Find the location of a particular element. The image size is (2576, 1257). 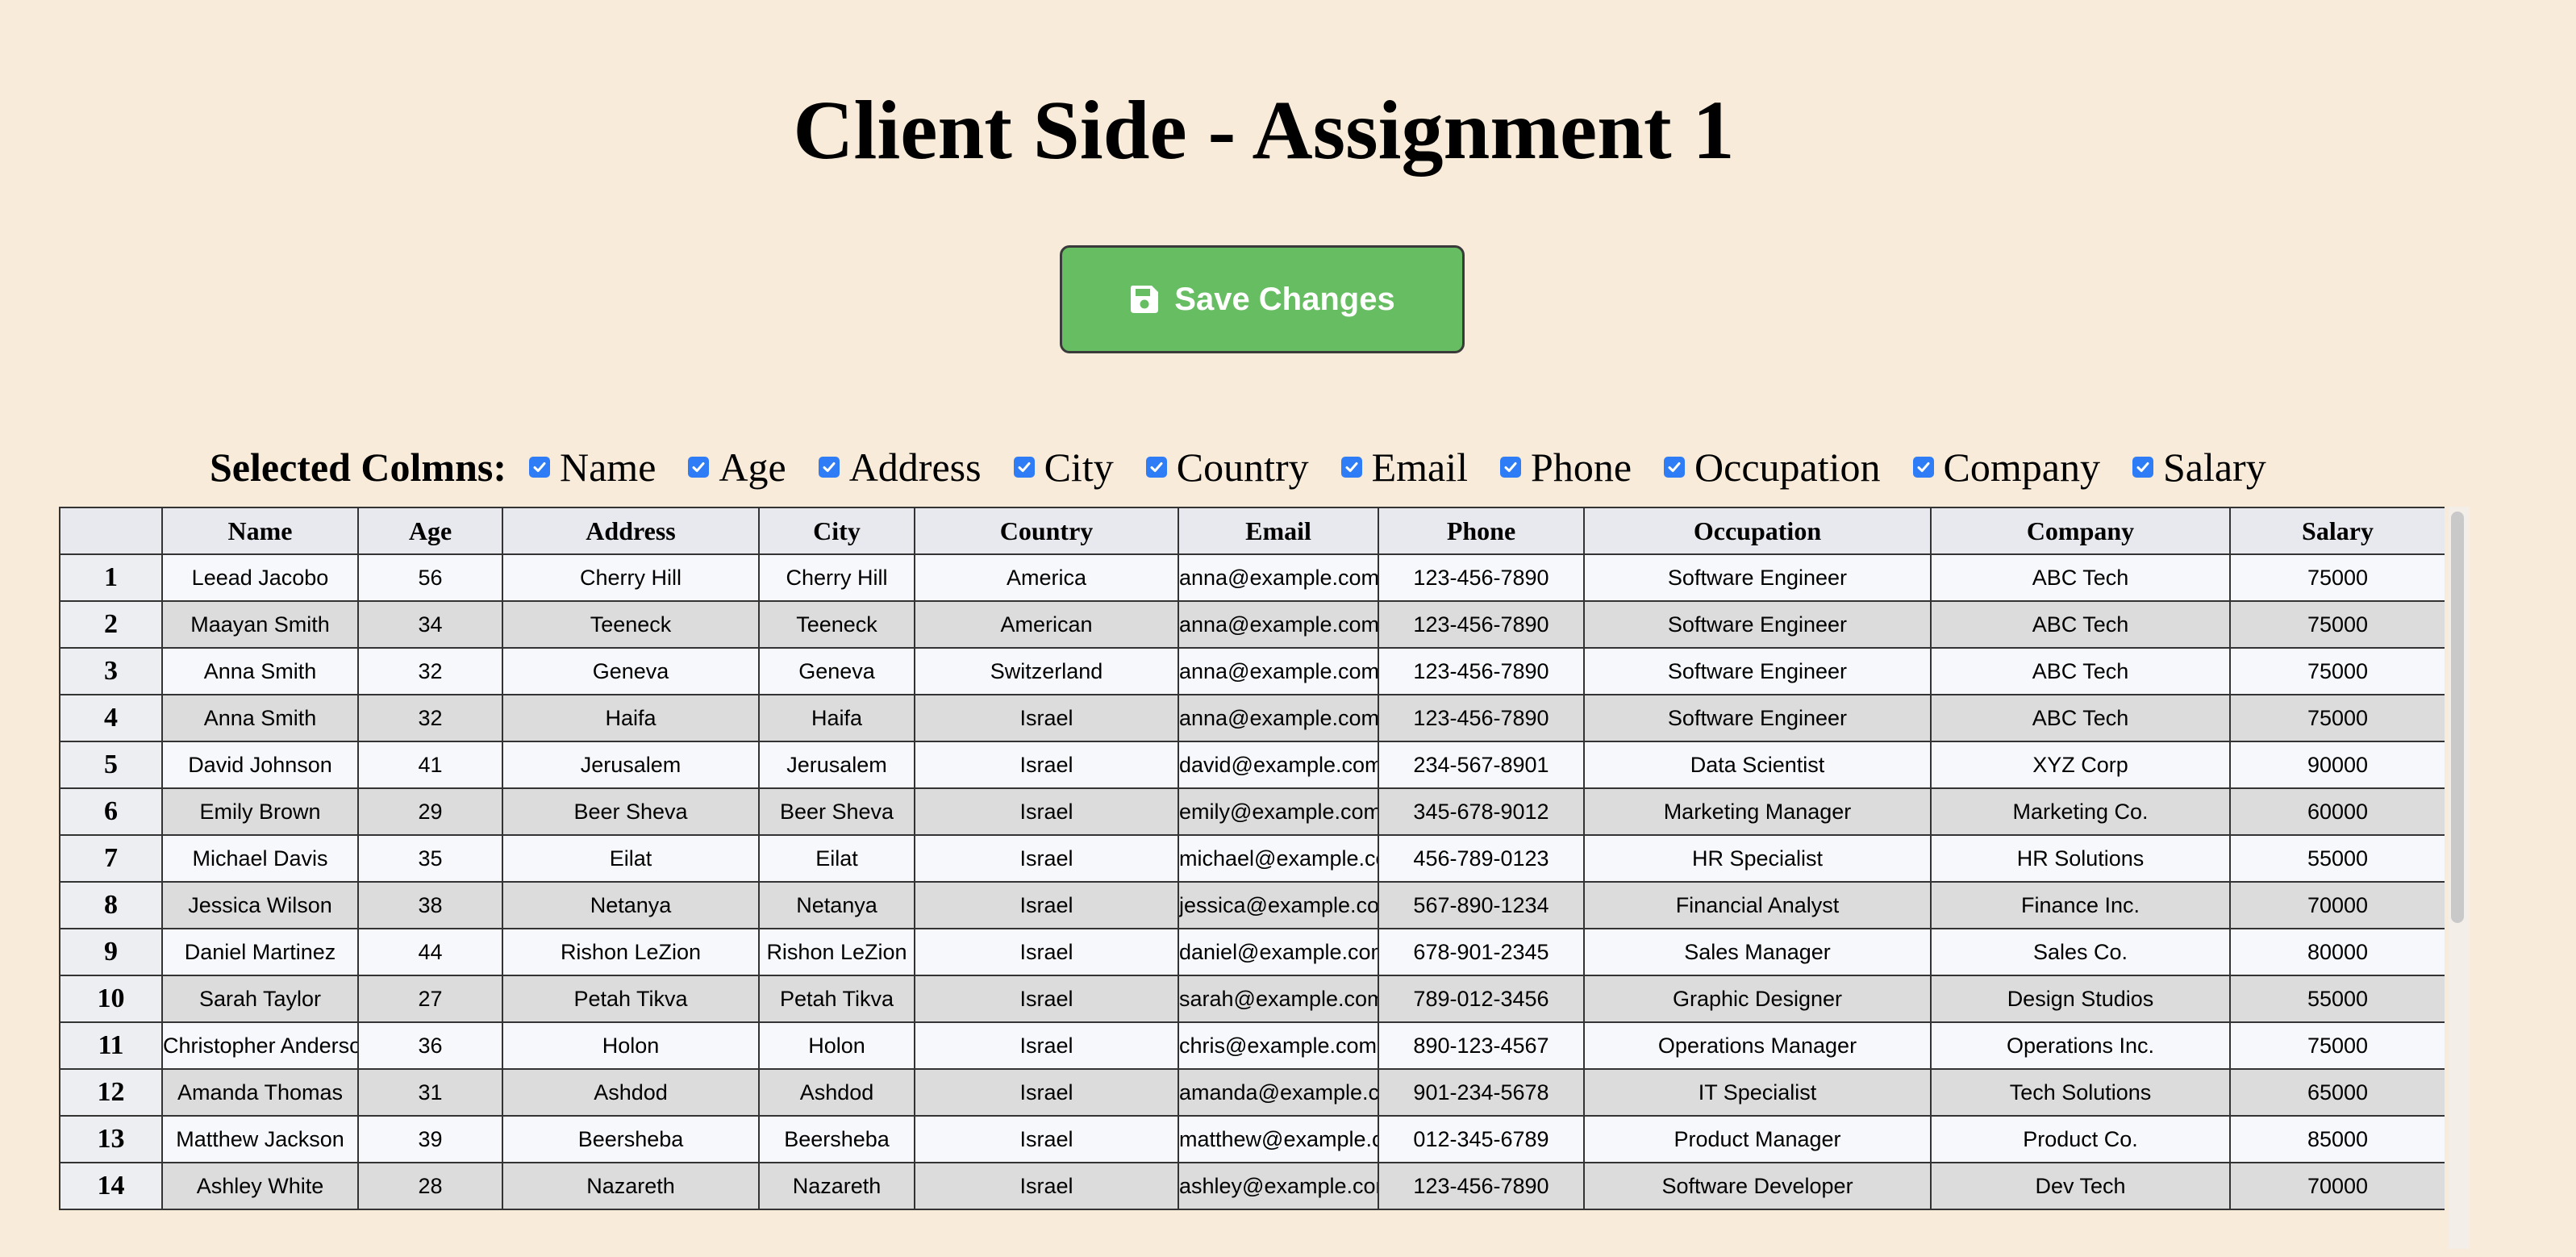

cell-address: Rishon LeZion is located at coordinates (631, 952).